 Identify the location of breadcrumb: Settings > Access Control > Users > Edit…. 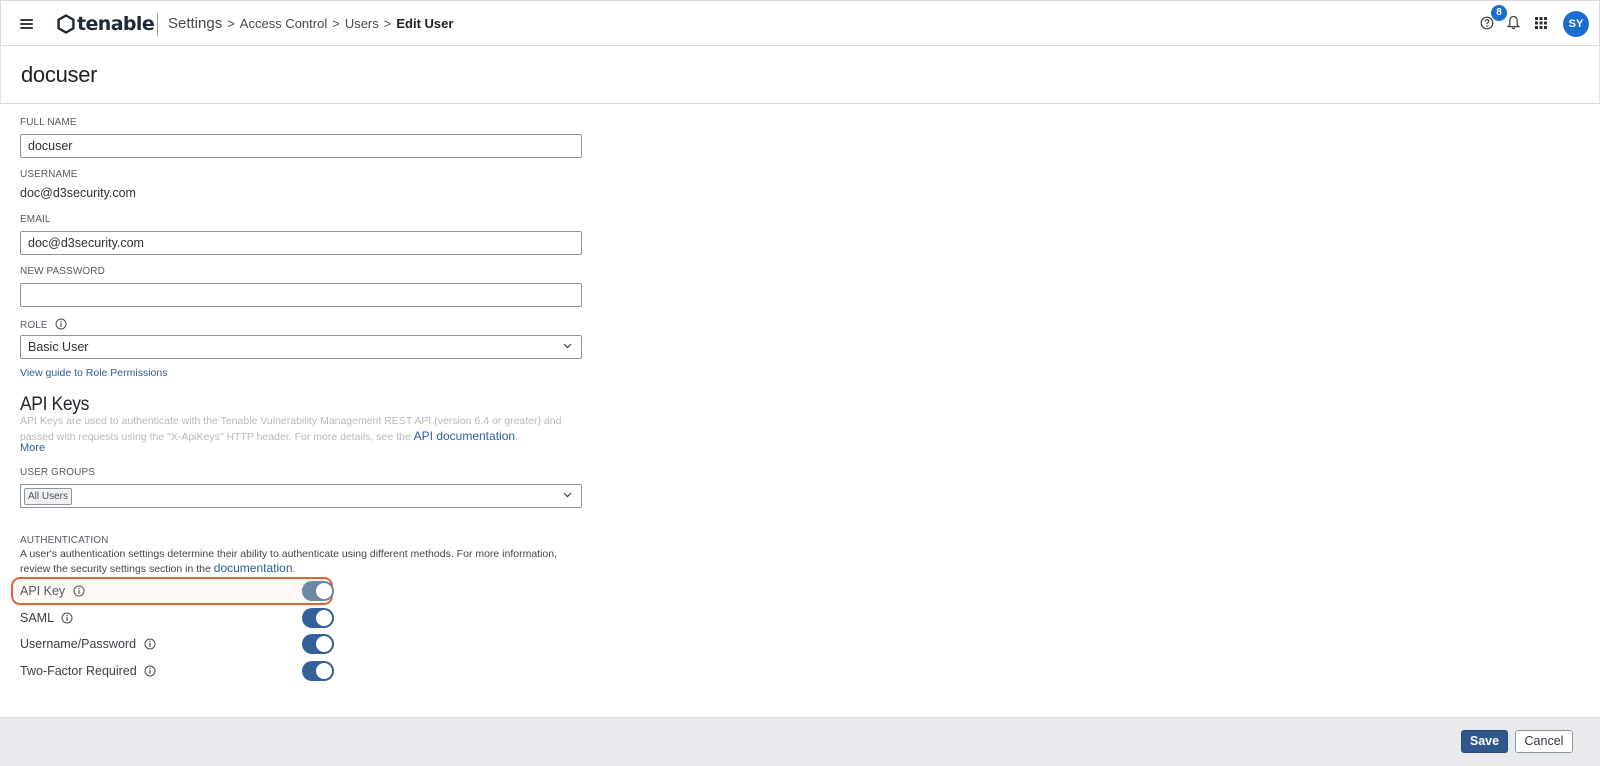
(310, 23).